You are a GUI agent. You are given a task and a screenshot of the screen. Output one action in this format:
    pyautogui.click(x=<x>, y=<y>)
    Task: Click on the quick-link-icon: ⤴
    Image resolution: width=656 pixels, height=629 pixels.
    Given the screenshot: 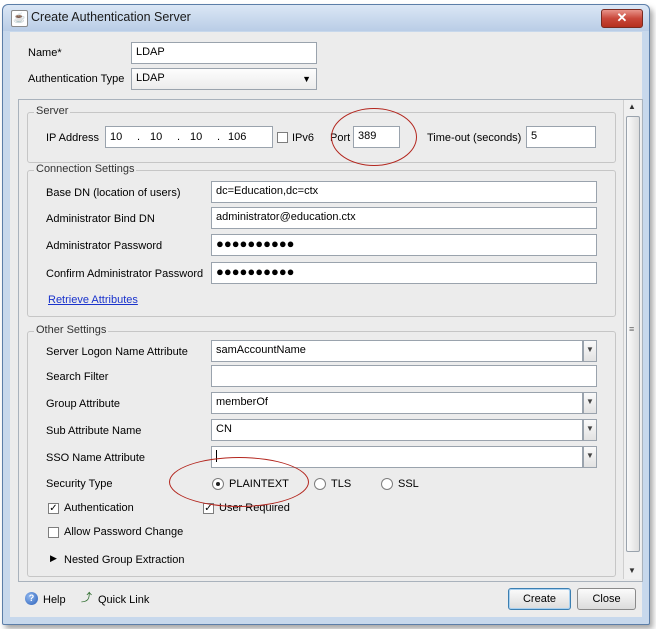 What is the action you would take?
    pyautogui.click(x=87, y=598)
    